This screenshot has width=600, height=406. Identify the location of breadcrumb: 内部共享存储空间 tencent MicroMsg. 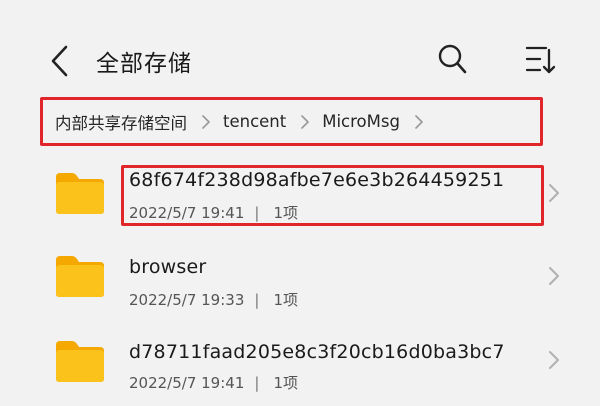
(291, 121).